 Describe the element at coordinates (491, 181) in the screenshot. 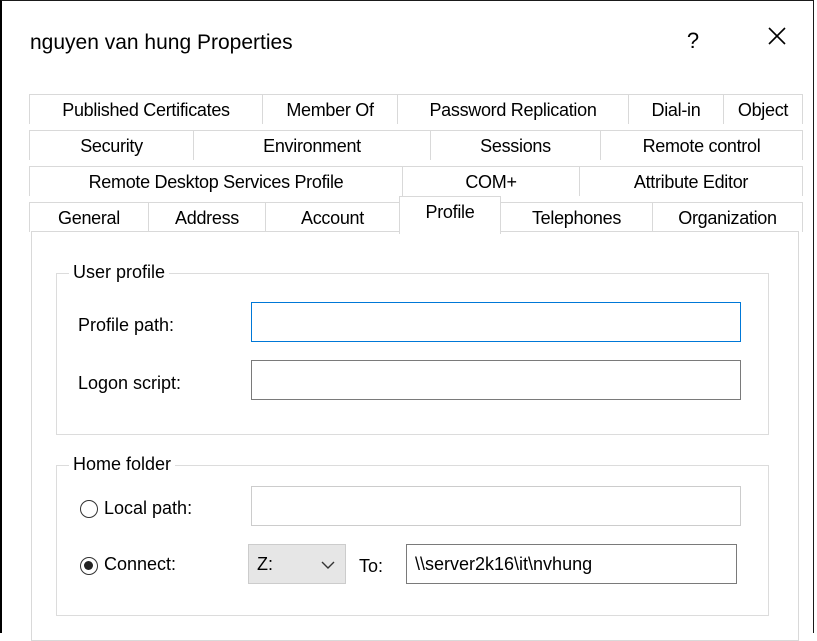

I see `tab-com-plus: COM+` at that location.